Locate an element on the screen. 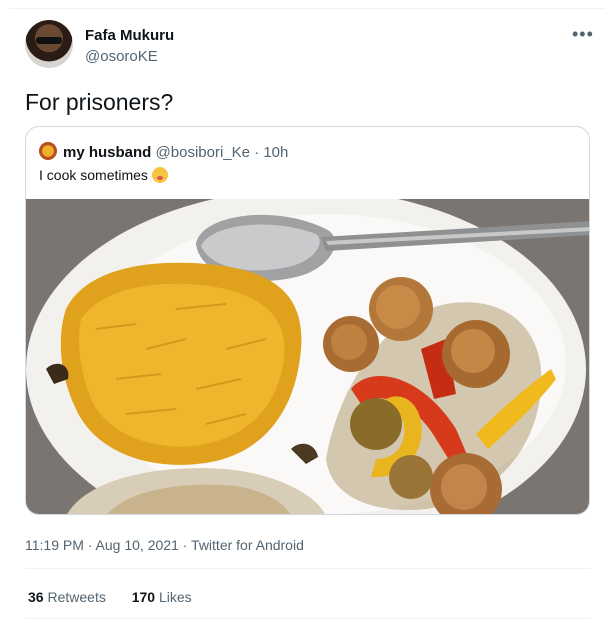 The width and height of the screenshot is (615, 626). likes-stat: 170 Likes is located at coordinates (162, 597).